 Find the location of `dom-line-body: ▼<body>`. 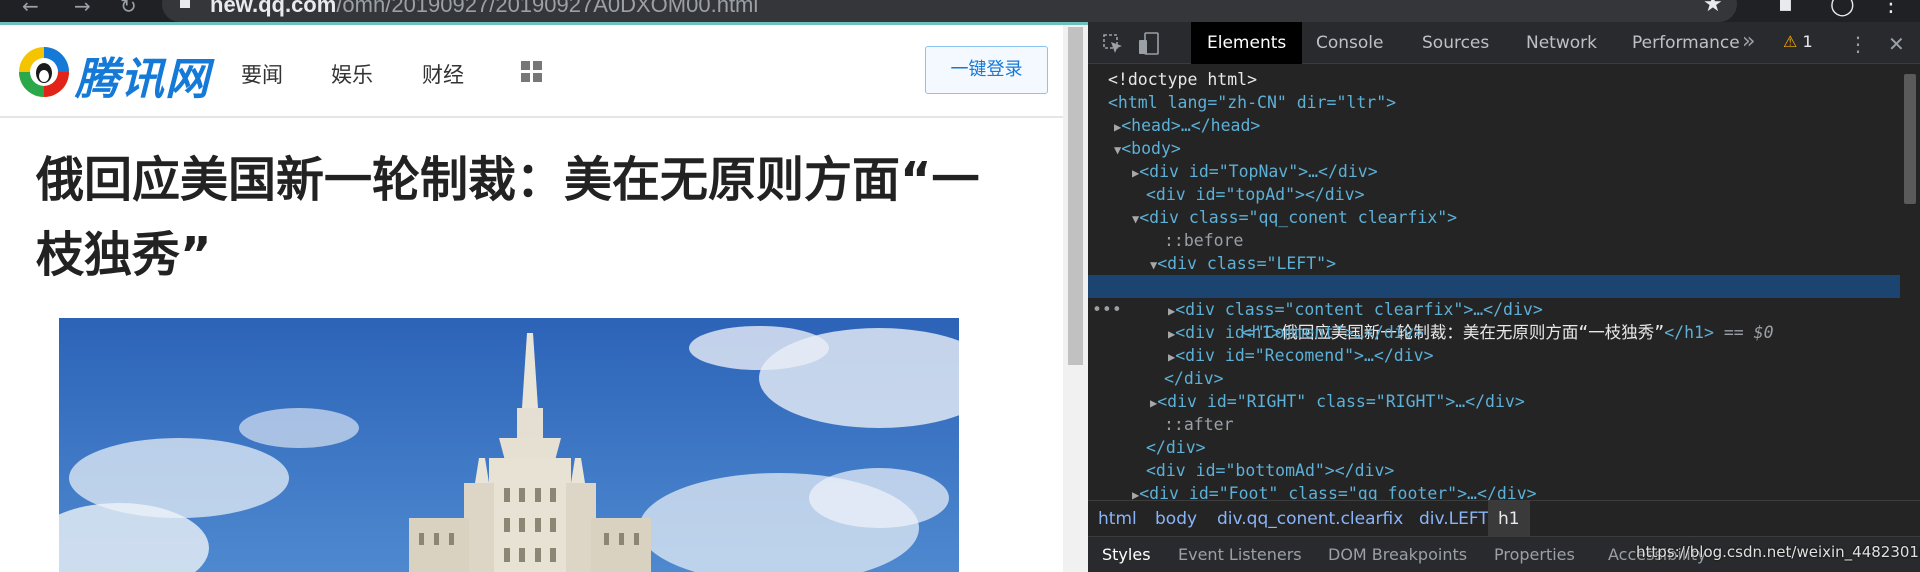

dom-line-body: ▼<body> is located at coordinates (1494, 148).